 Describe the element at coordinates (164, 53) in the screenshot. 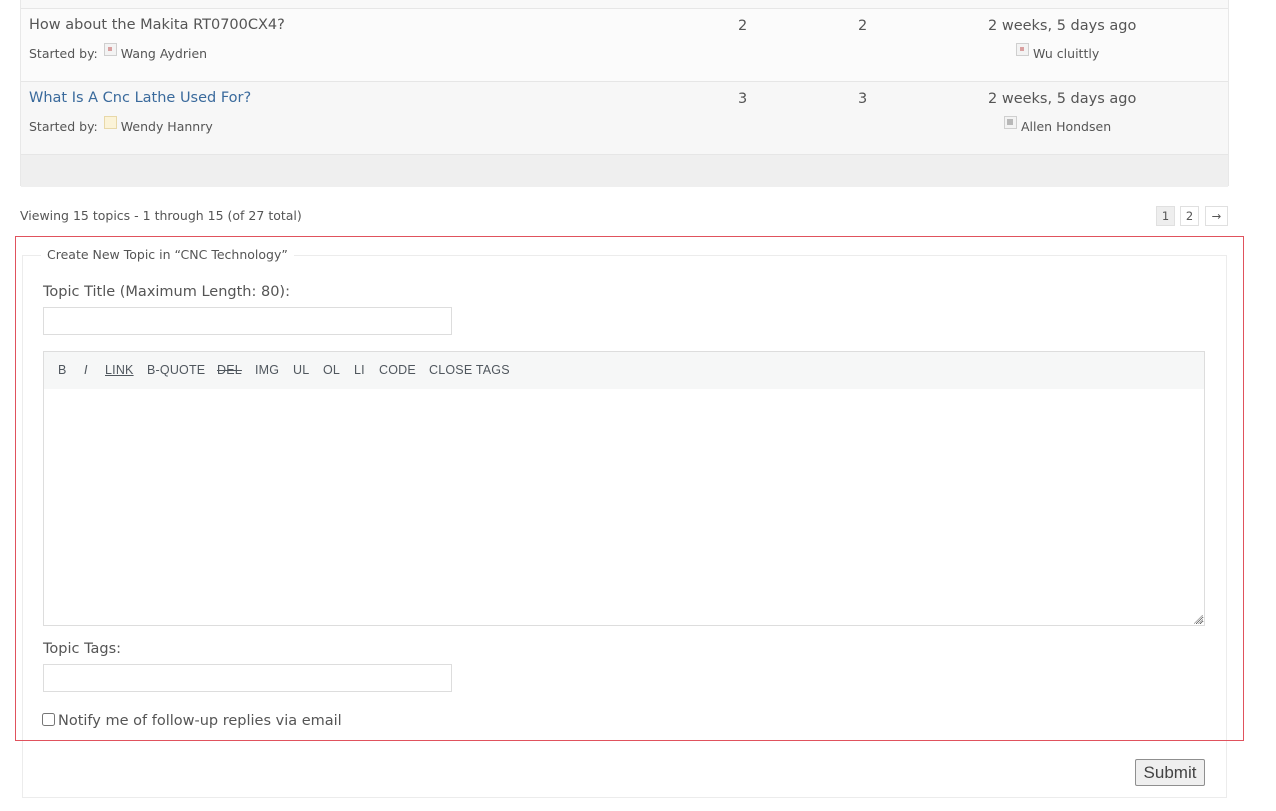

I see `topic-author: Wang Aydrien` at that location.